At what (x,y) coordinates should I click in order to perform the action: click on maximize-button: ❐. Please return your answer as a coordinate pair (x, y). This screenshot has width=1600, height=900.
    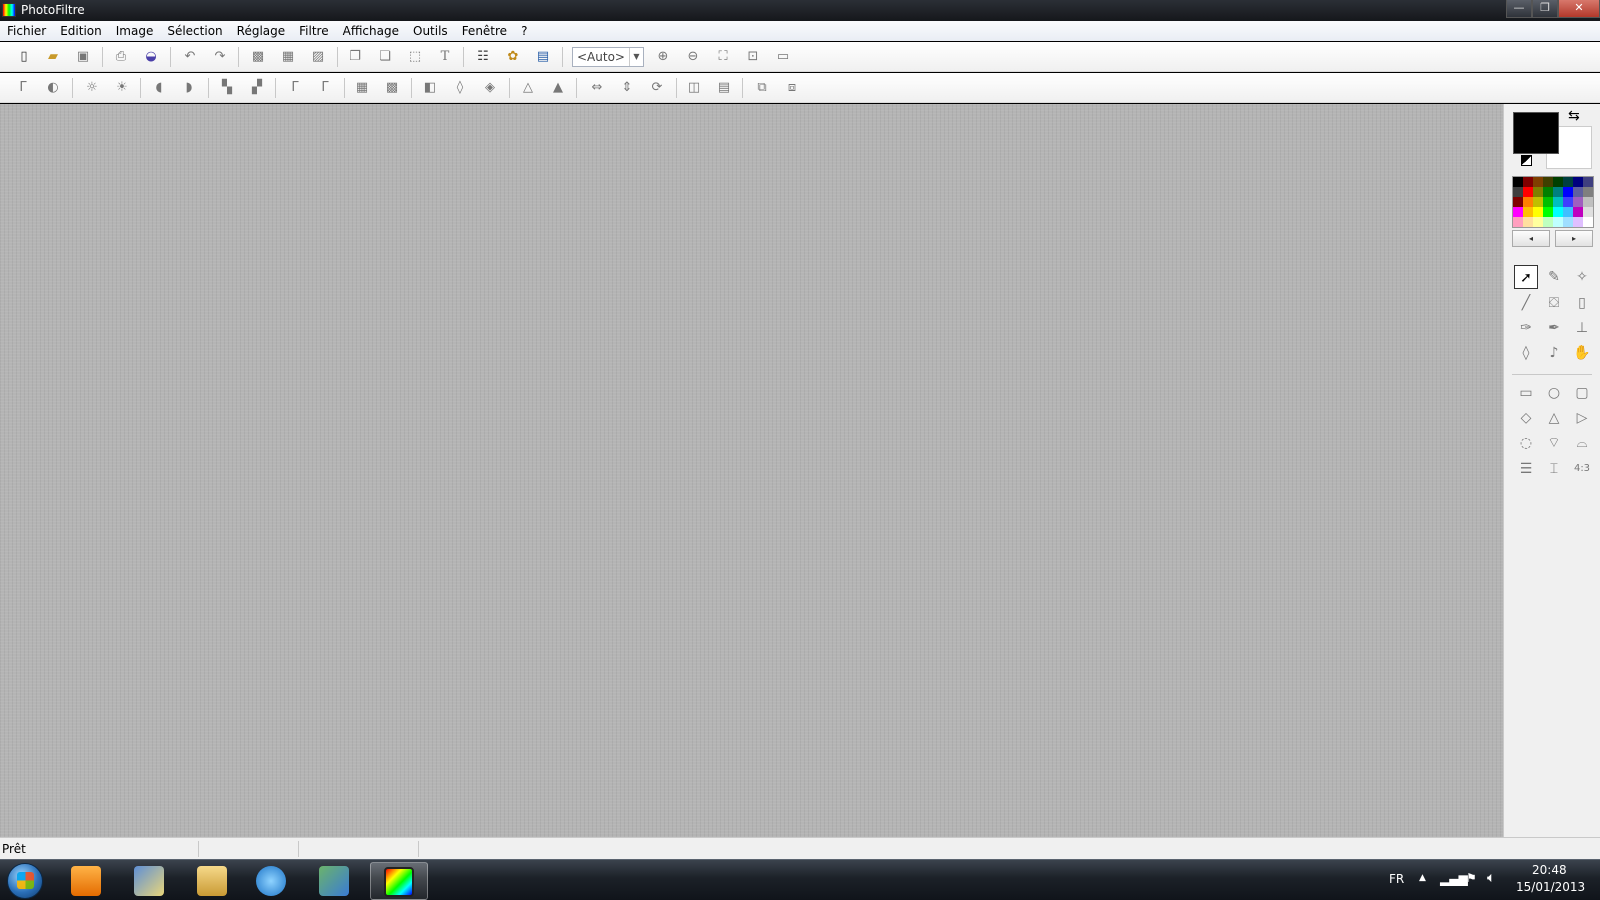
    Looking at the image, I should click on (1545, 9).